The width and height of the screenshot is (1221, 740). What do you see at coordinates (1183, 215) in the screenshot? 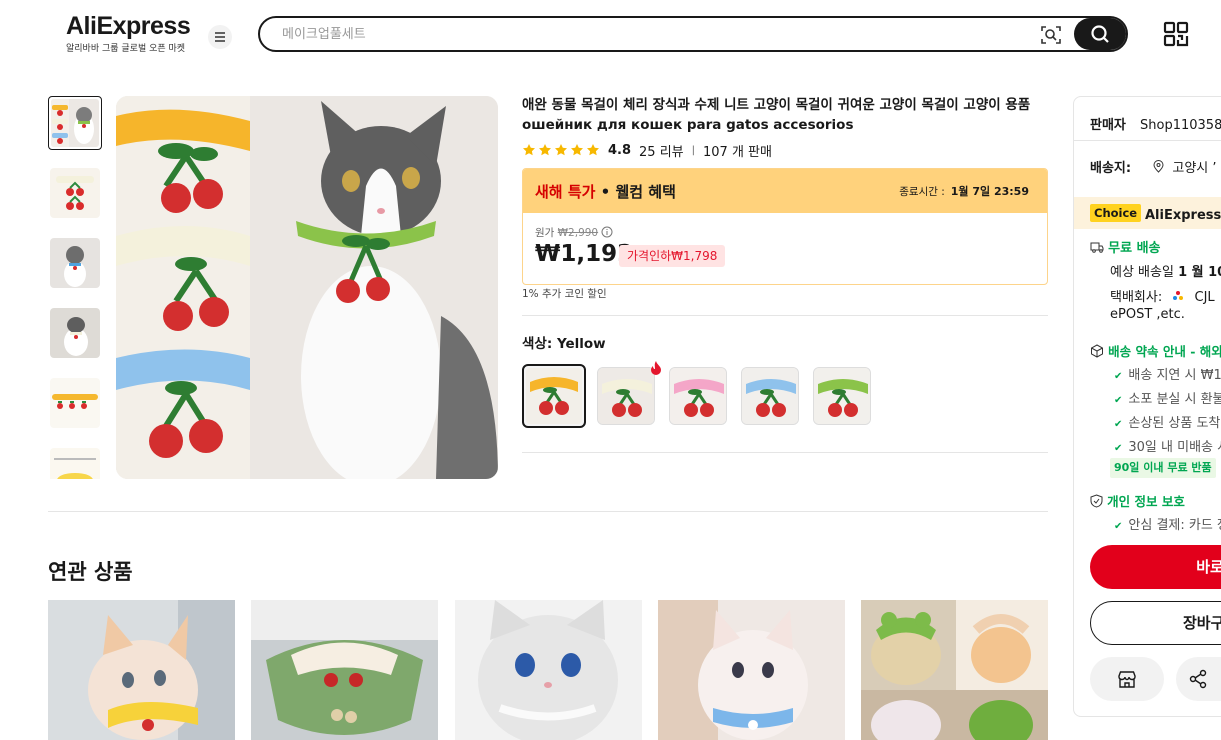
I see `choice-text: AliExpress의` at bounding box center [1183, 215].